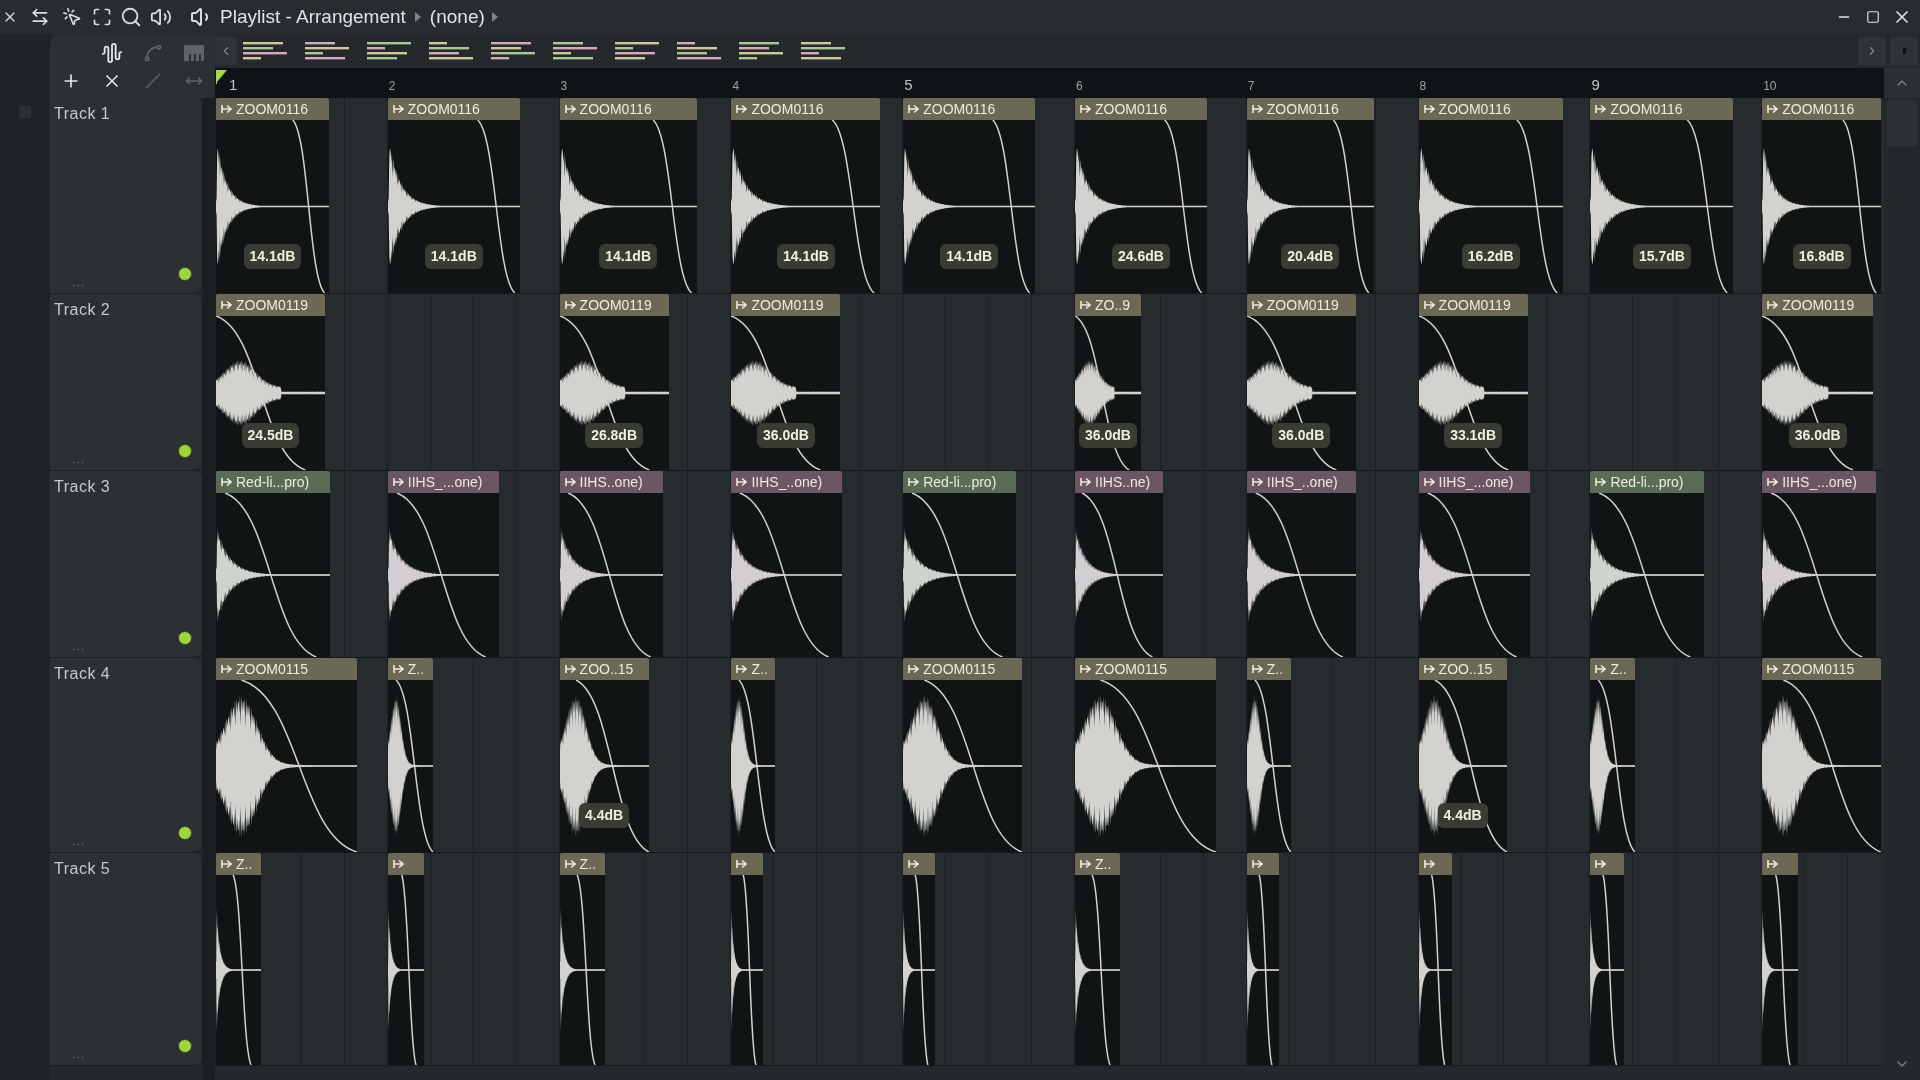 The height and width of the screenshot is (1080, 1920). Describe the element at coordinates (313, 16) in the screenshot. I see `window-title: Playlist - Arrangement` at that location.